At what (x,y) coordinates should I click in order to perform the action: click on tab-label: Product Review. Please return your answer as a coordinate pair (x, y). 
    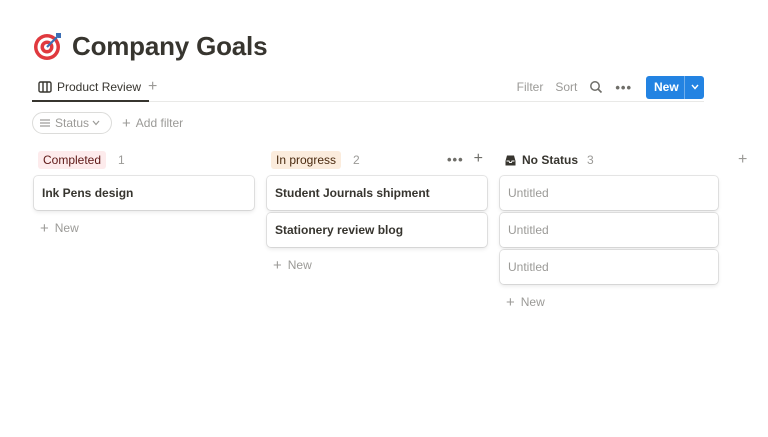
    Looking at the image, I should click on (99, 87).